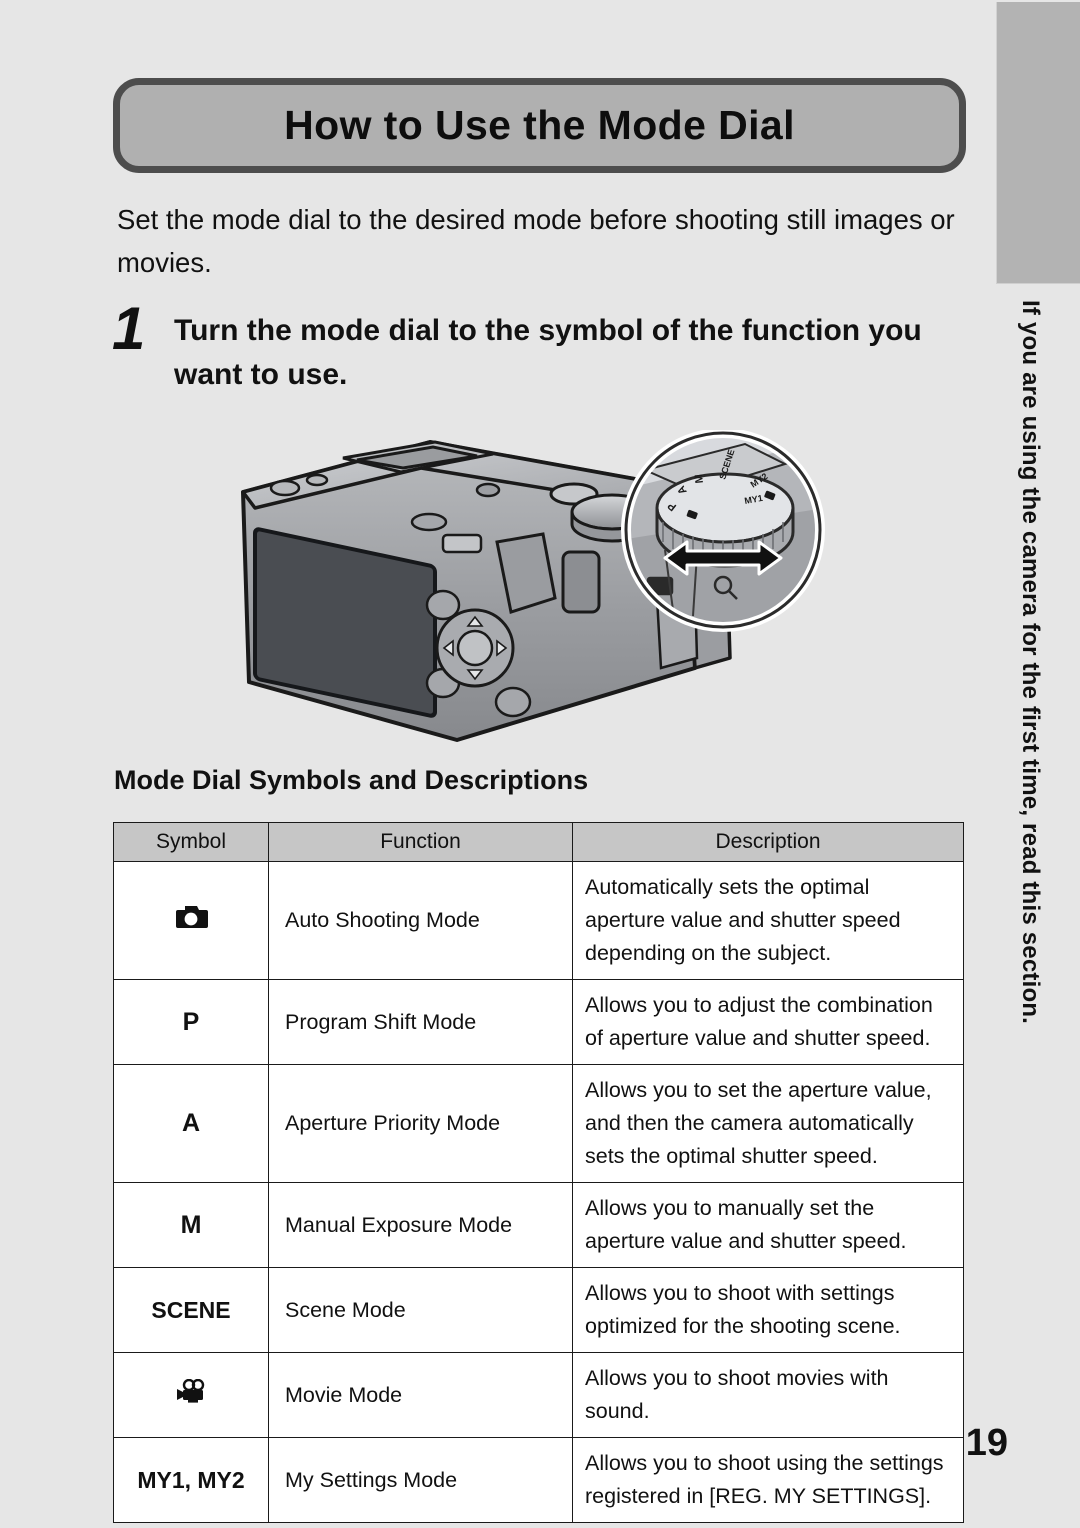 This screenshot has height=1528, width=1080. I want to click on page-title-banner: How to Use the Mode Dial, so click(539, 125).